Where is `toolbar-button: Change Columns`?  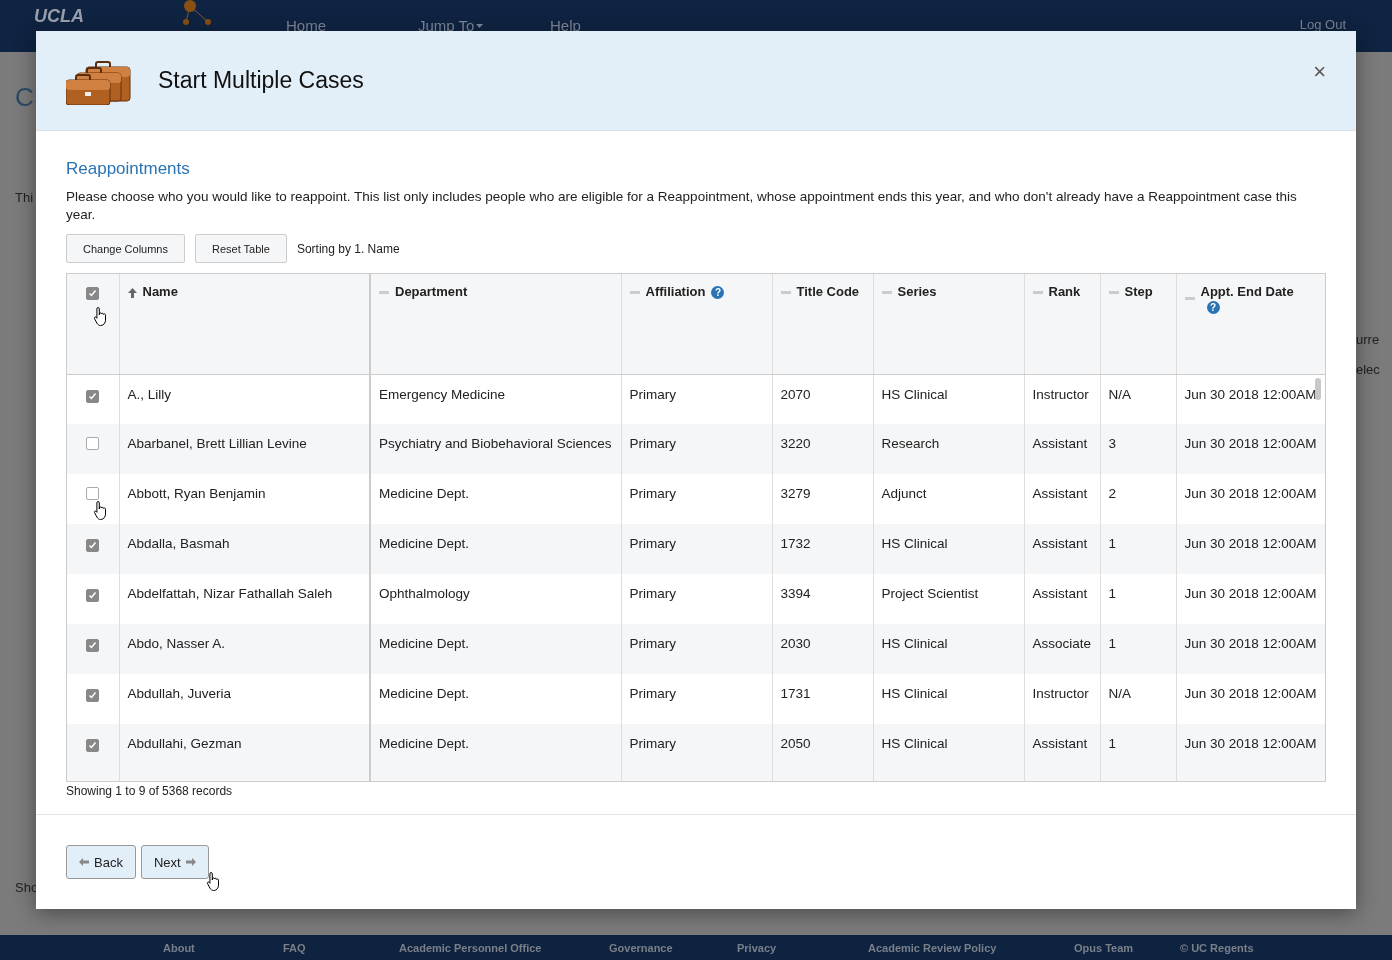 toolbar-button: Change Columns is located at coordinates (125, 248).